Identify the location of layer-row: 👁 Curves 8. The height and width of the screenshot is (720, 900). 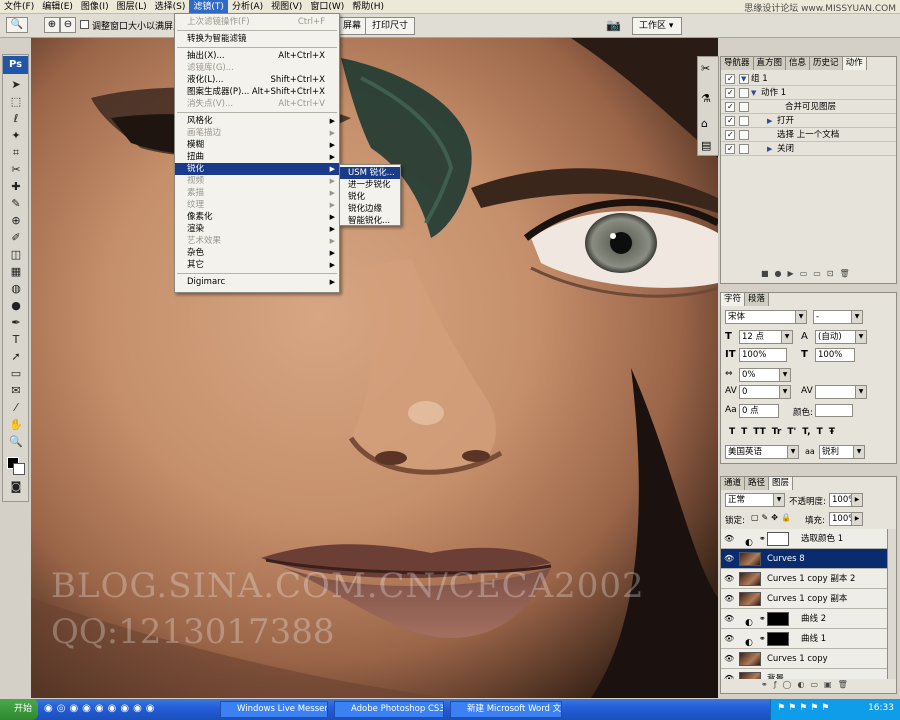
(804, 559).